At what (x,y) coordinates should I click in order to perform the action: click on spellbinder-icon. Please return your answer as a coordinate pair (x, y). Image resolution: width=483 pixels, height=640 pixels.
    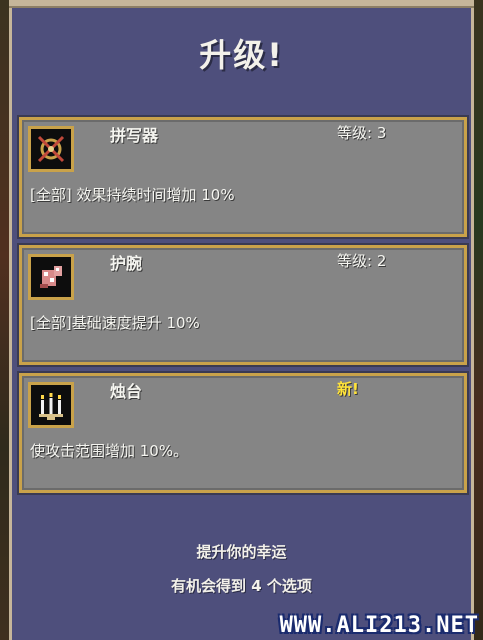
    Looking at the image, I should click on (51, 149).